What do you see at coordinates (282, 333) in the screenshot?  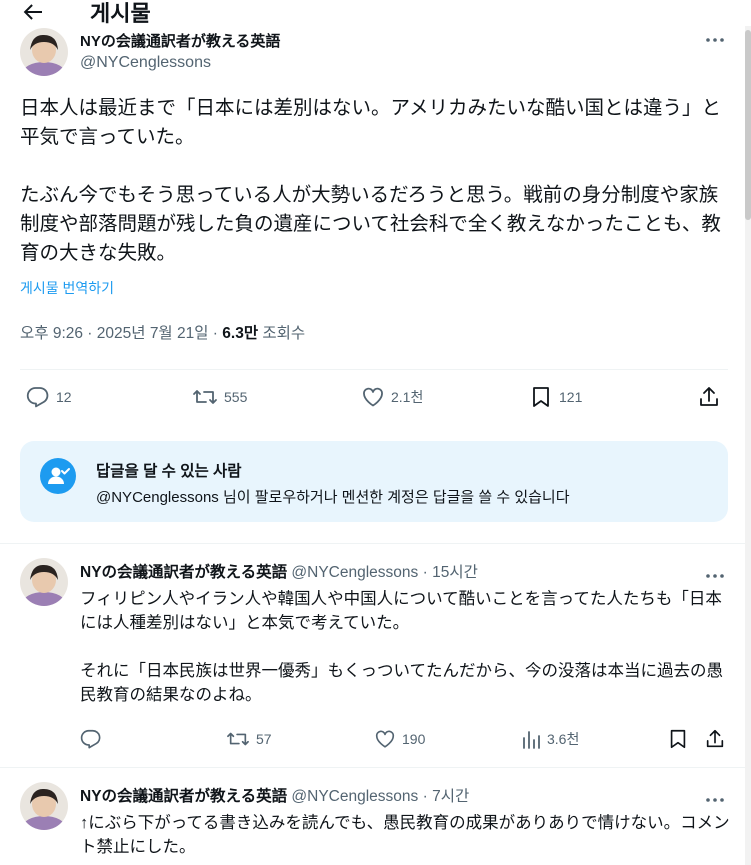 I see `views-label: 조회수` at bounding box center [282, 333].